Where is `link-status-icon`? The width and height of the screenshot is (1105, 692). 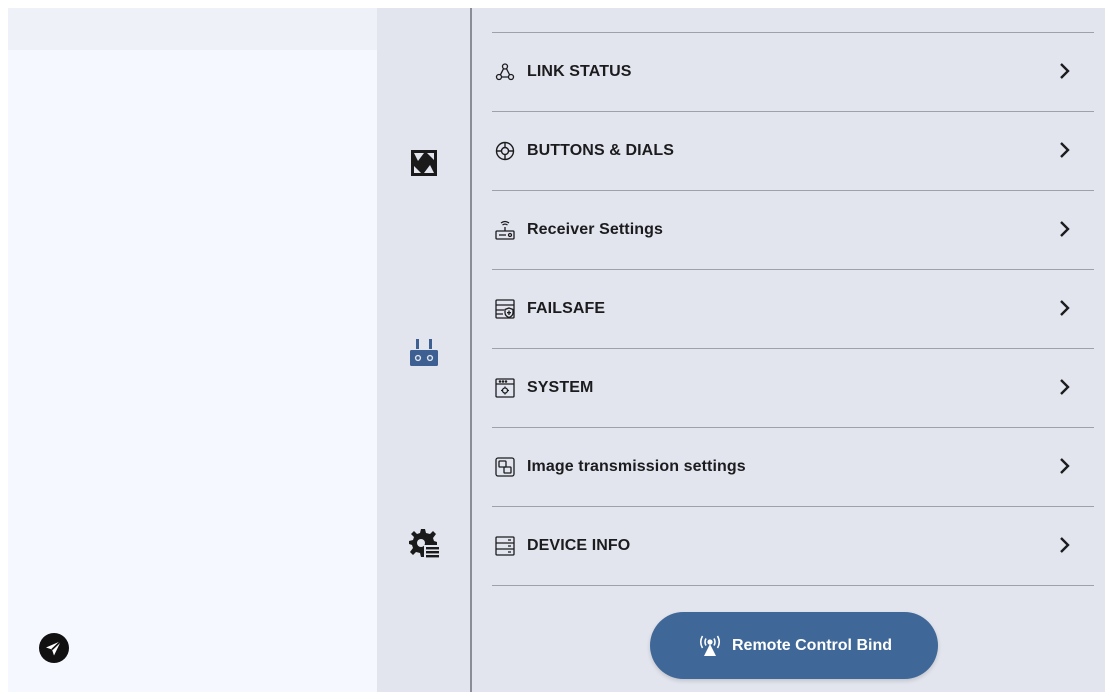
link-status-icon is located at coordinates (505, 72).